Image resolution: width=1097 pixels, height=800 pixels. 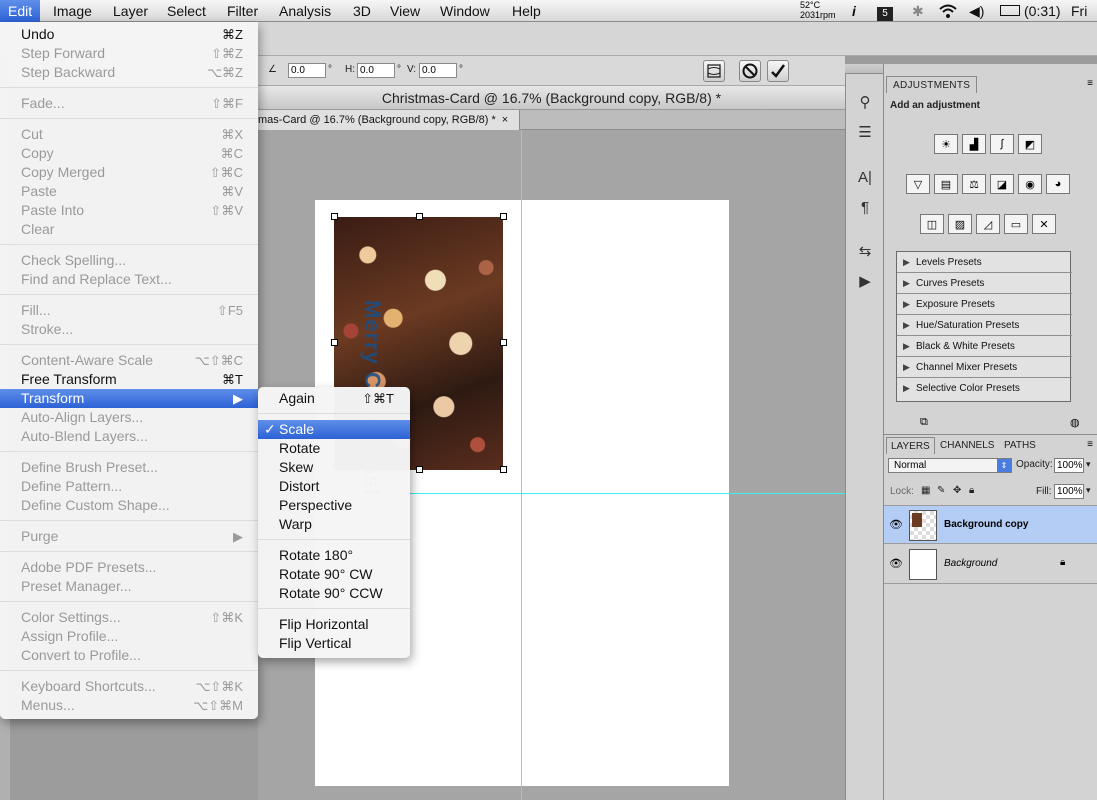 I want to click on submenu-item-rotate-180: Rotate 180°, so click(x=334, y=555).